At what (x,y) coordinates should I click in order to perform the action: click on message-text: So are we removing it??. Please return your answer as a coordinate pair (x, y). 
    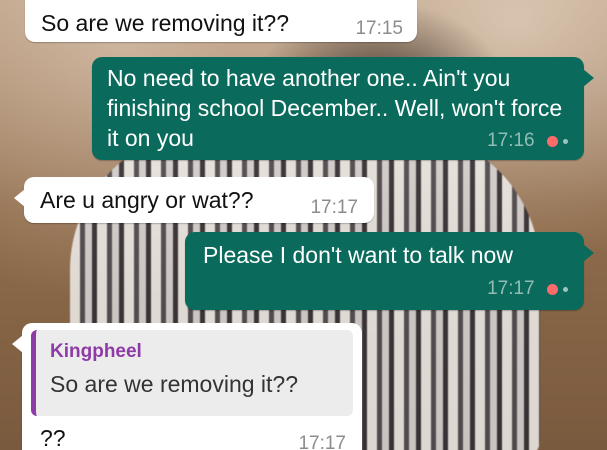
    Looking at the image, I should click on (165, 23).